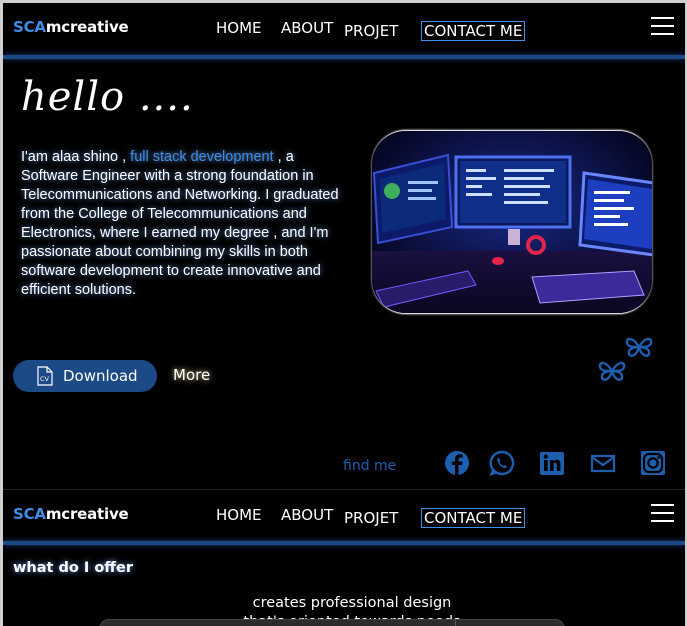  I want to click on download-cv-button: CV Download, so click(85, 376).